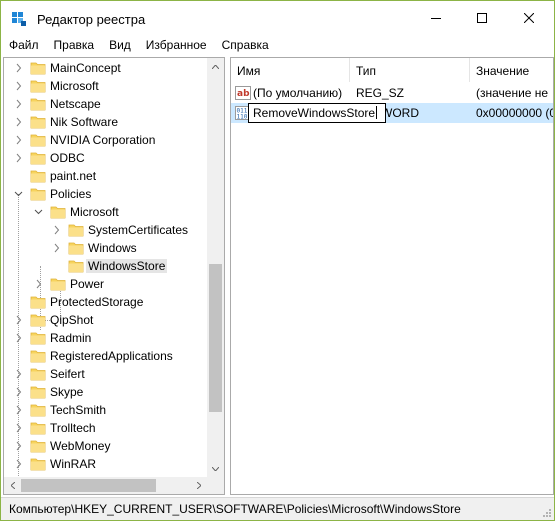 This screenshot has height=521, width=555. I want to click on tree-item: Policies, so click(114, 194).